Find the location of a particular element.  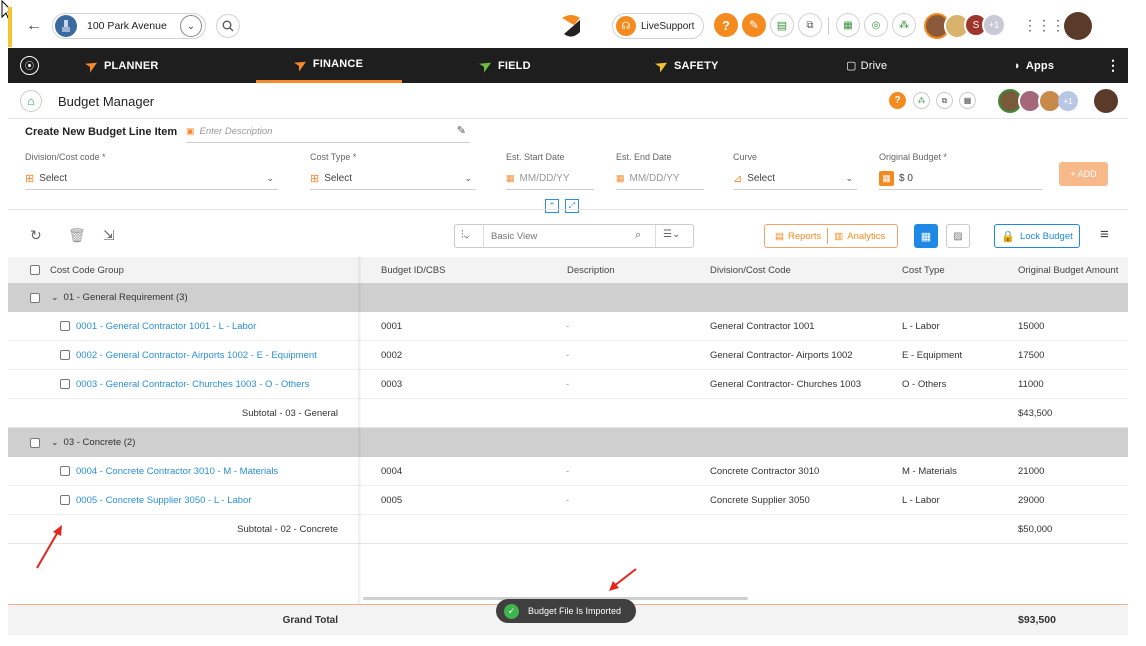

header-division: Division/Cost Code is located at coordinates (750, 270).